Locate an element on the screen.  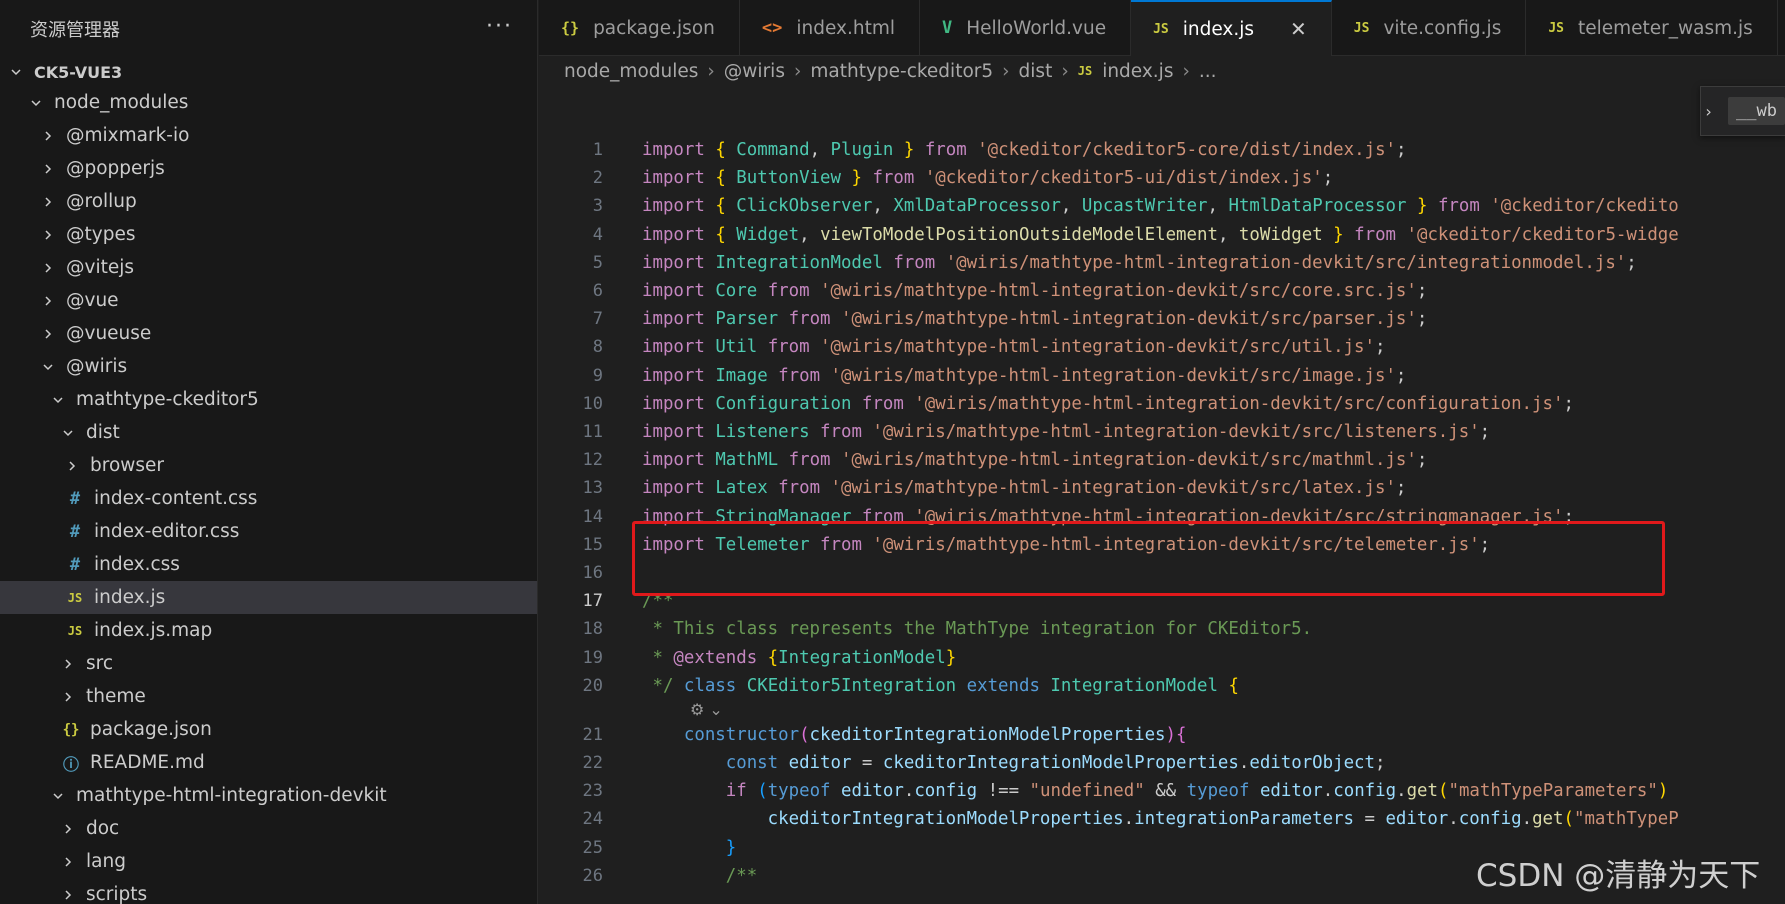
editor-tab: JS index.js ✕ is located at coordinates (1231, 28).